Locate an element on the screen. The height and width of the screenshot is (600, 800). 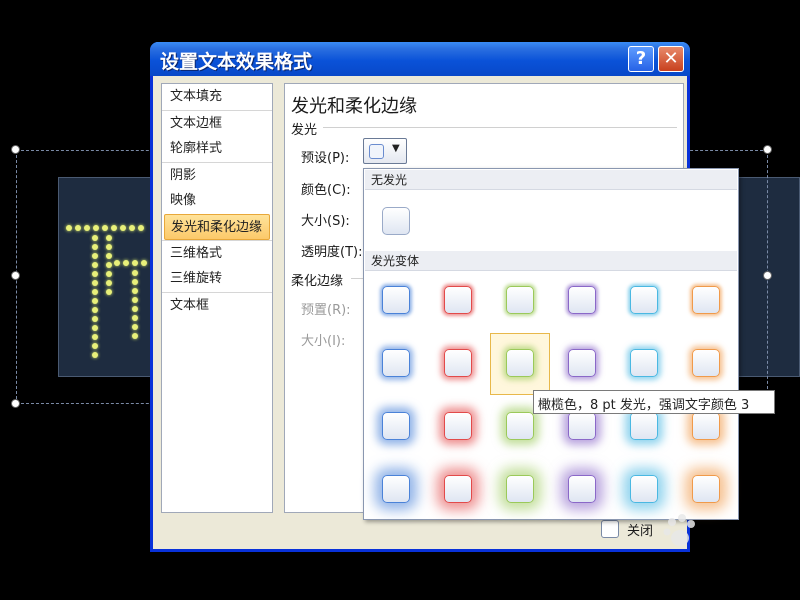
category-item: 轮廓样式 is located at coordinates (217, 149).